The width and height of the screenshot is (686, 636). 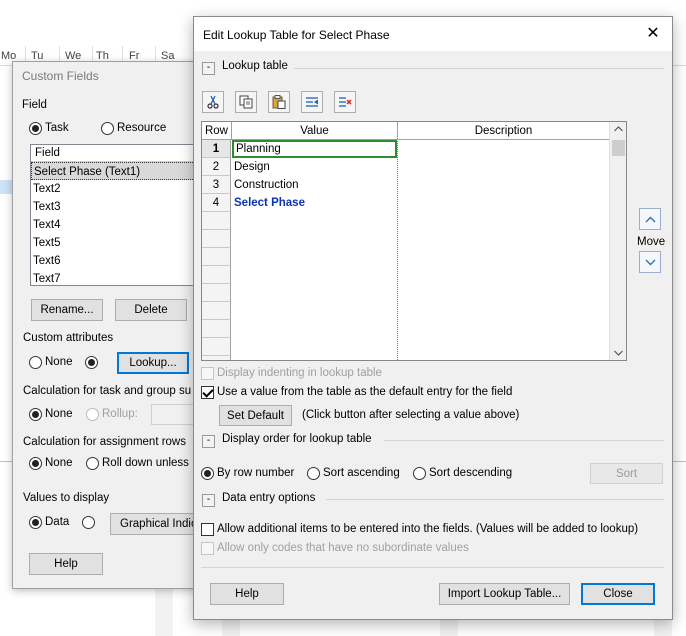 What do you see at coordinates (255, 66) in the screenshot?
I see `lookup-section-label: Lookup table` at bounding box center [255, 66].